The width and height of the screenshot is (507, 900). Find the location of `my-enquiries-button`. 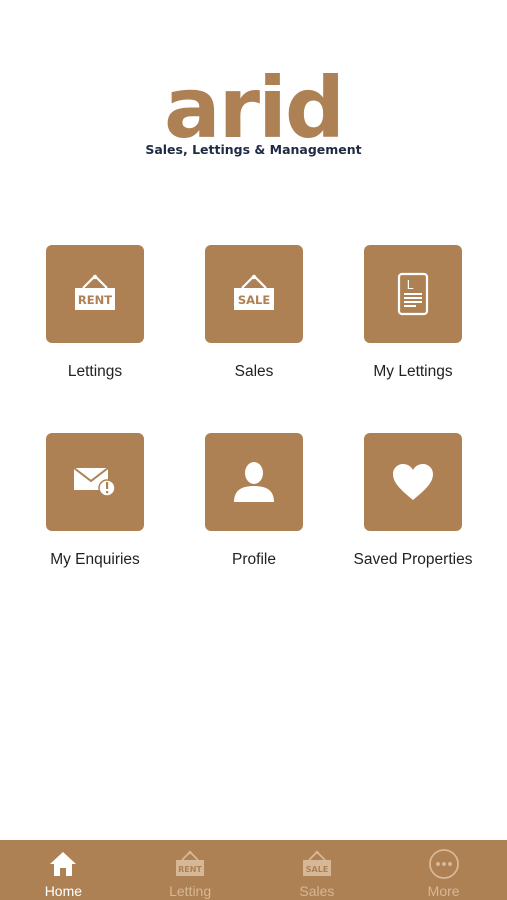

my-enquiries-button is located at coordinates (95, 482).